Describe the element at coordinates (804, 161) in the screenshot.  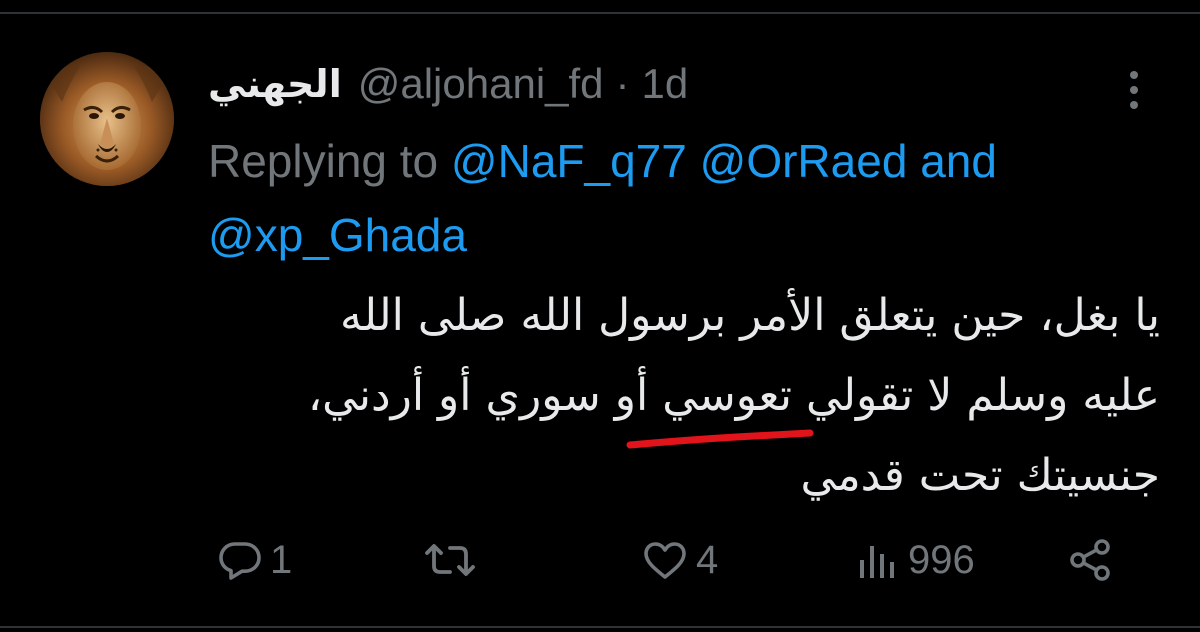
I see `mention-link: @OrRaed` at that location.